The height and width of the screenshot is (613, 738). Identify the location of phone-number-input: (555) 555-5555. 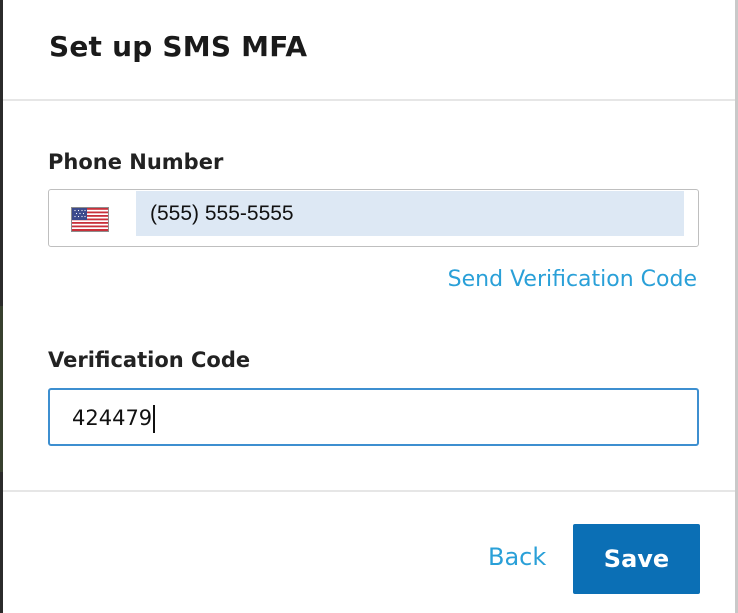
(410, 213).